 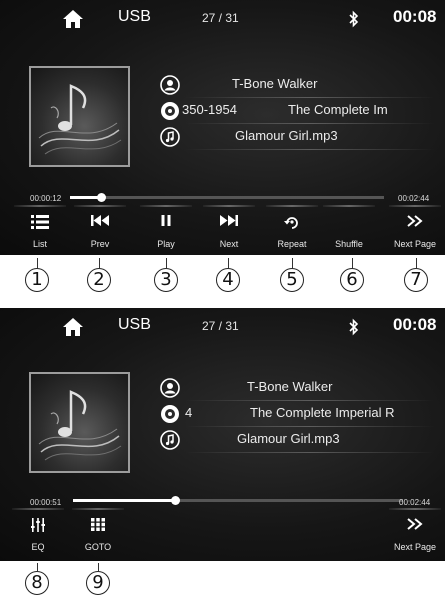 I want to click on pause-icon, so click(x=166, y=220).